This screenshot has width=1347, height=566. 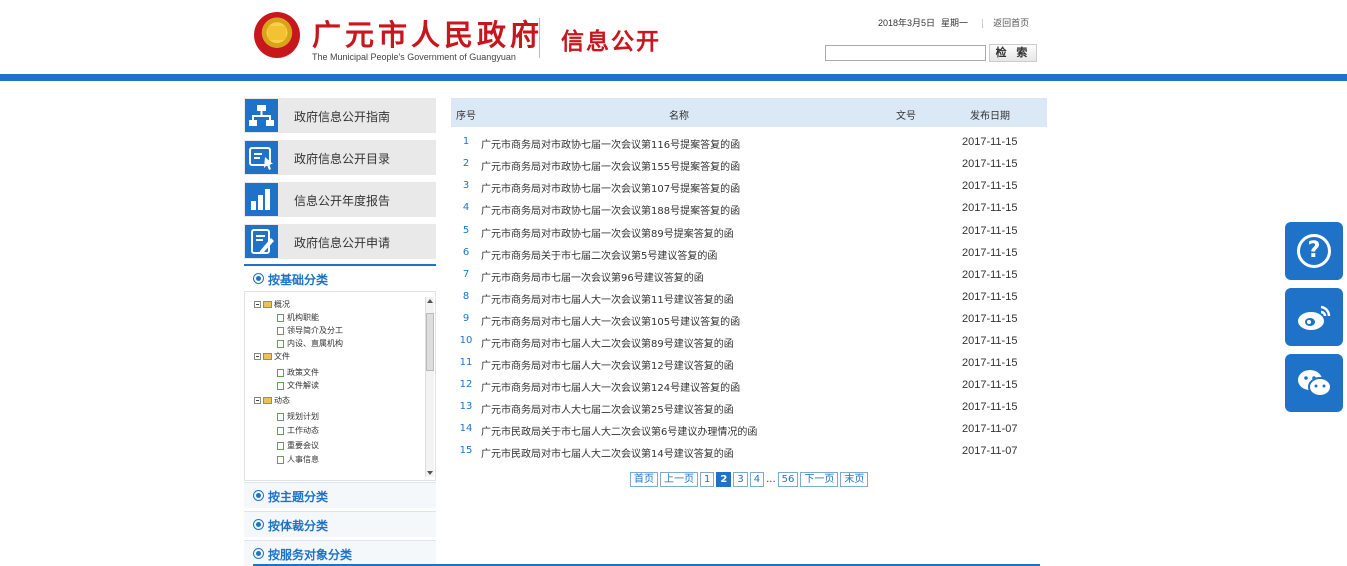 What do you see at coordinates (906, 116) in the screenshot?
I see `header-doc-no: 文号` at bounding box center [906, 116].